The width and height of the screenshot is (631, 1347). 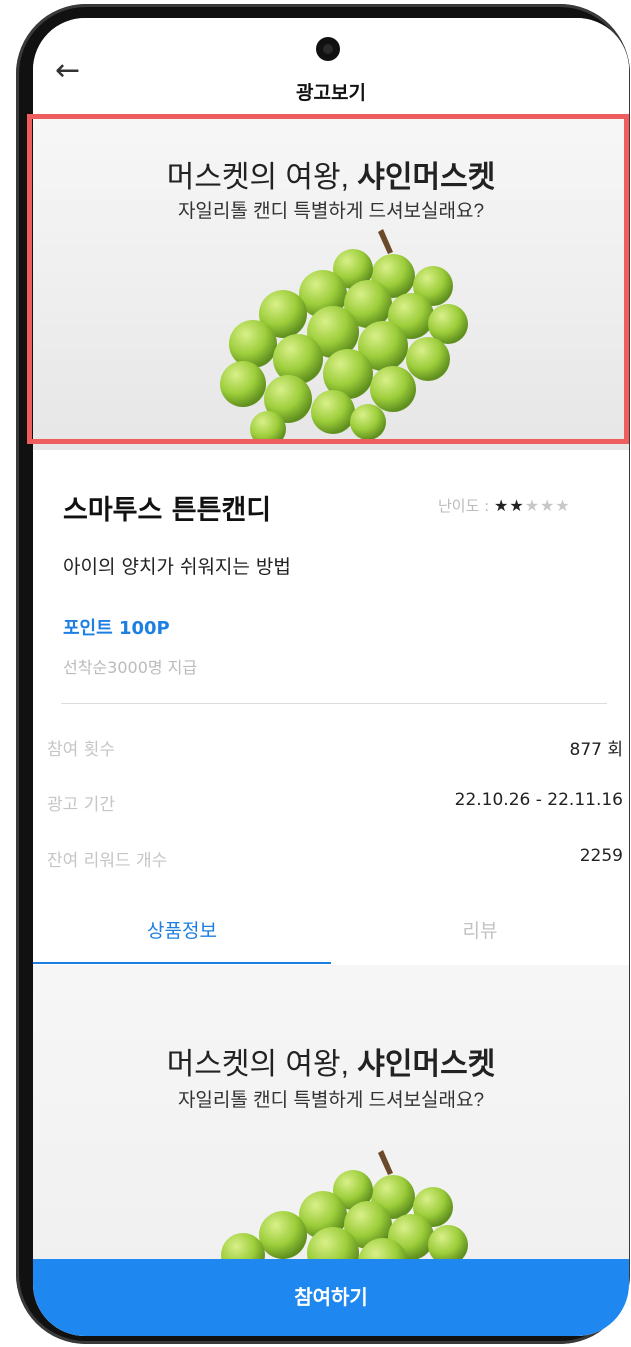 I want to click on difficulty-rating: 난이도 : ★★★★★, so click(x=504, y=505).